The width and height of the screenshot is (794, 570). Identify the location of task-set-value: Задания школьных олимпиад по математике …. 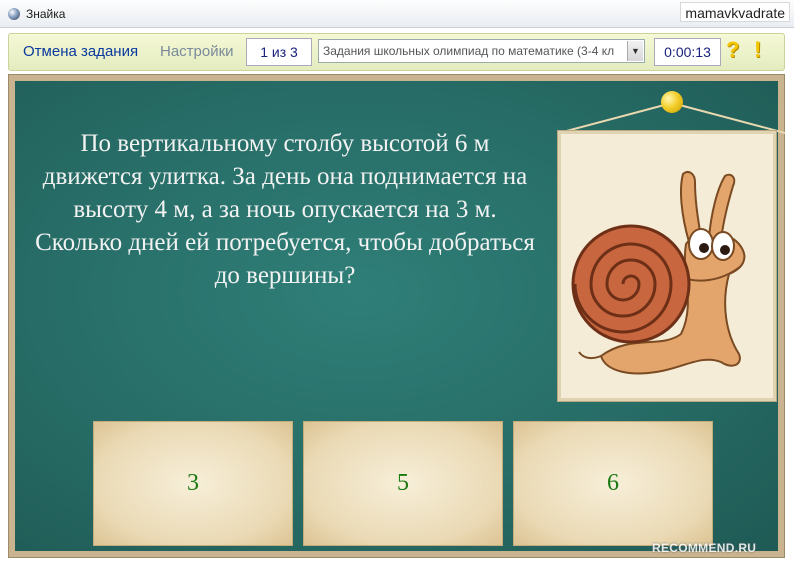
(469, 51).